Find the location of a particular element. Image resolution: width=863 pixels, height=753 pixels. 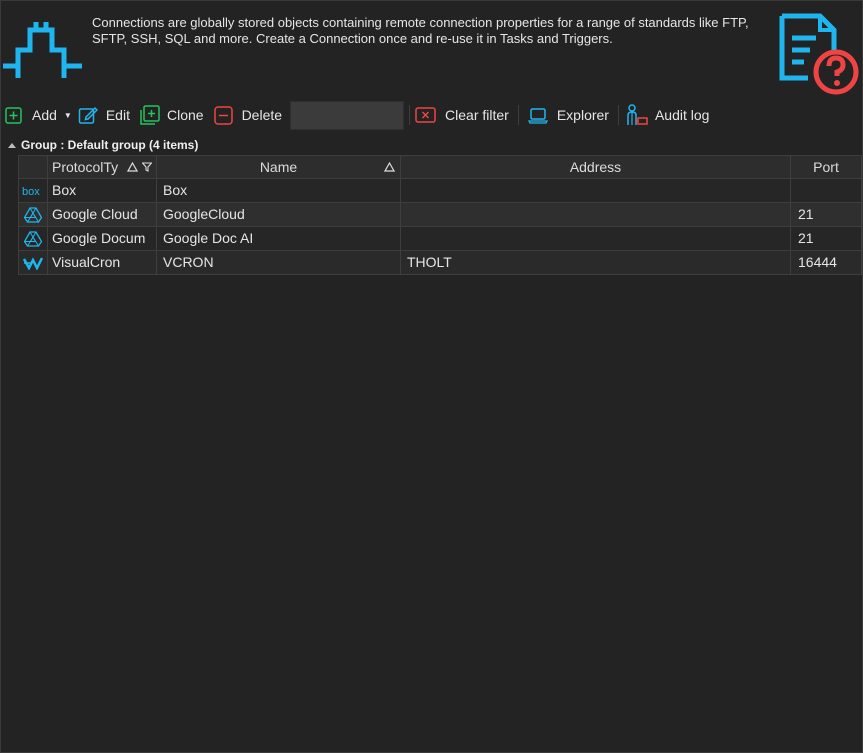

clear-filter-label: Clear filter is located at coordinates (477, 115).